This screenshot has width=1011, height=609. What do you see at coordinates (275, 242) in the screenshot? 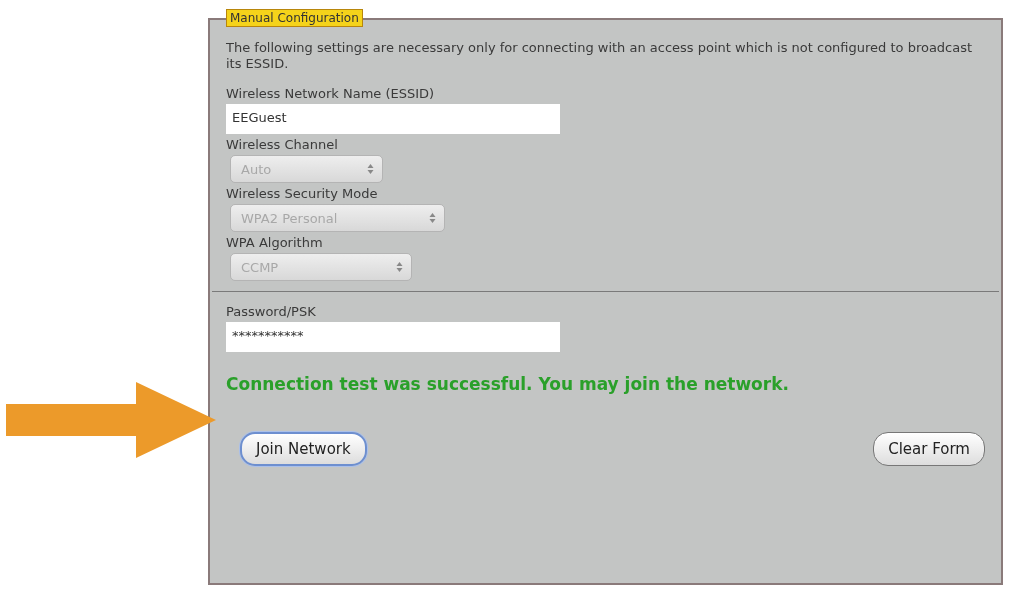
I see `field-label: WPA Algorithm` at bounding box center [275, 242].